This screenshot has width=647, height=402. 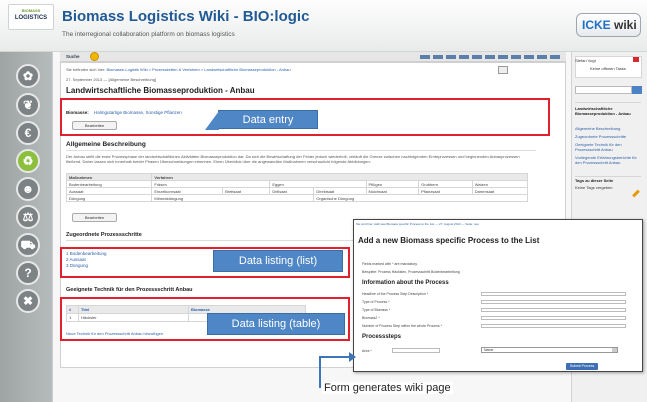 I want to click on headline-input, so click(x=553, y=294).